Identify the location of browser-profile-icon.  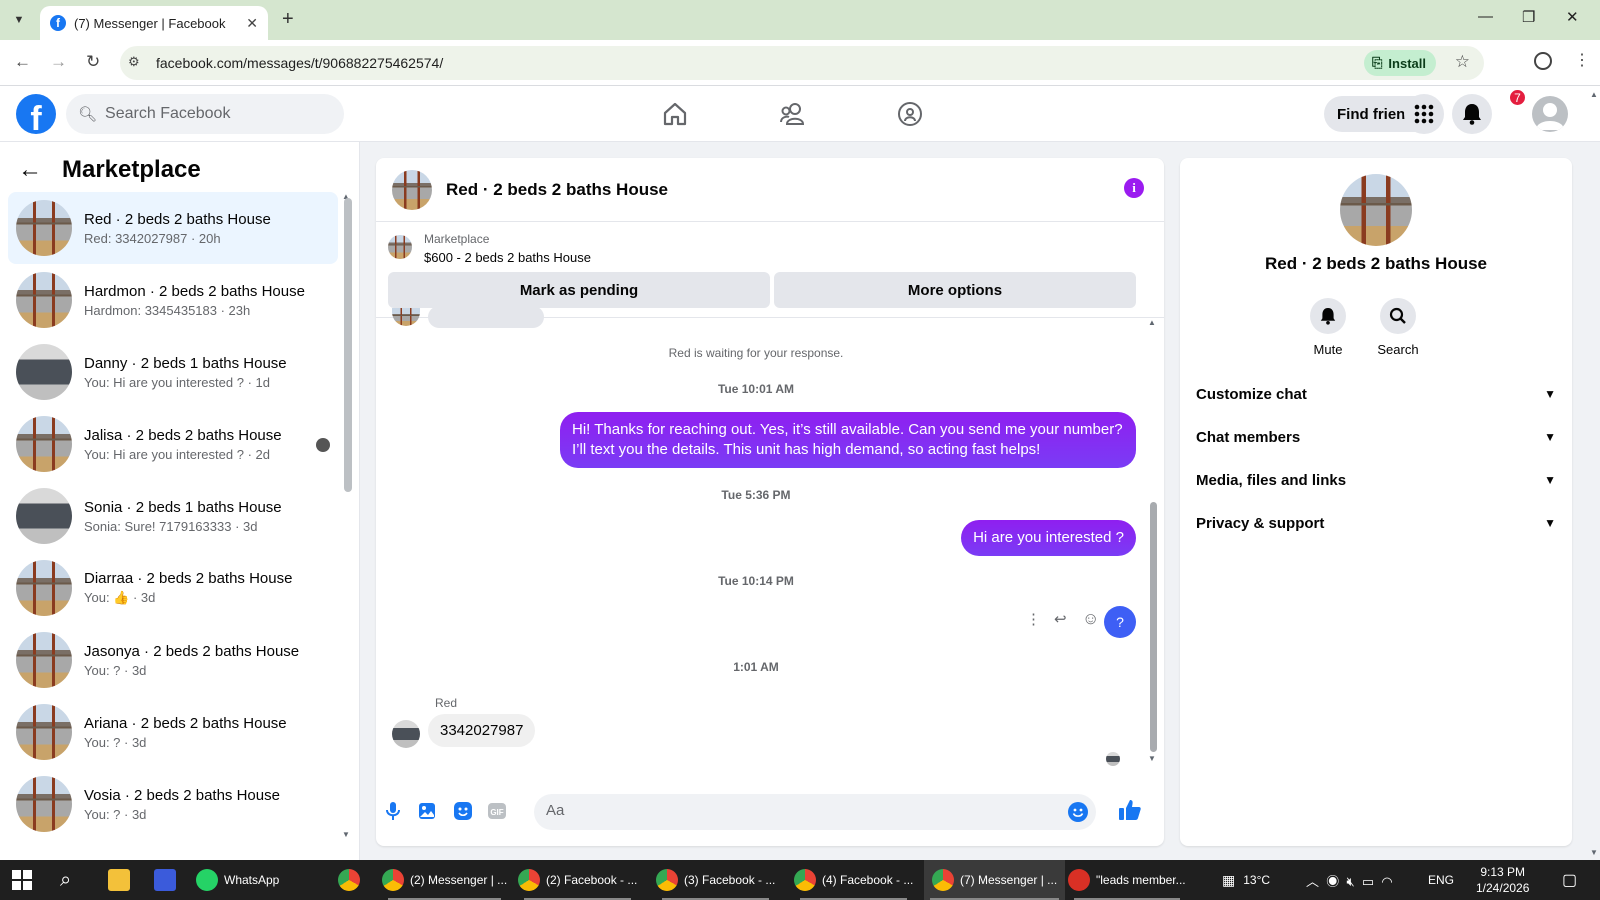
(1543, 61).